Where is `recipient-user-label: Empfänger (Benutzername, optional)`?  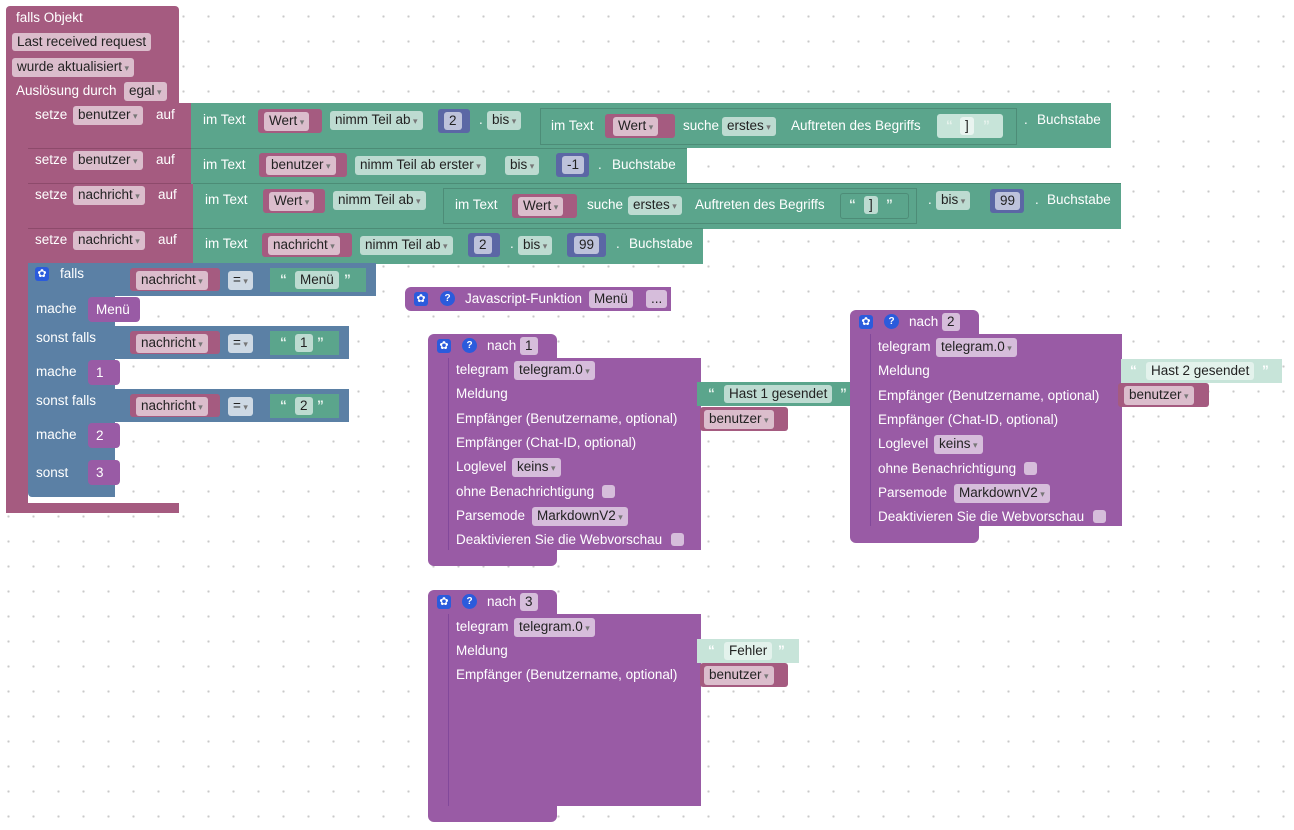
recipient-user-label: Empfänger (Benutzername, optional) is located at coordinates (989, 395).